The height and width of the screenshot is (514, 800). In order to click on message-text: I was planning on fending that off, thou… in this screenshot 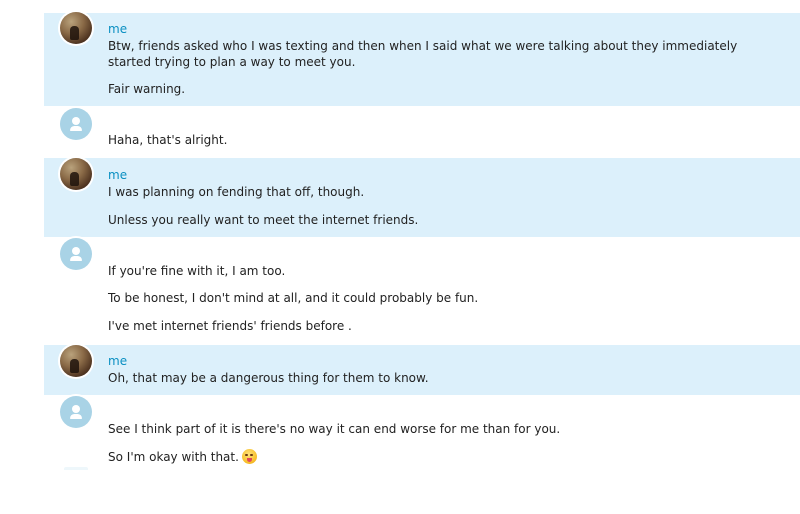, I will do `click(444, 192)`.